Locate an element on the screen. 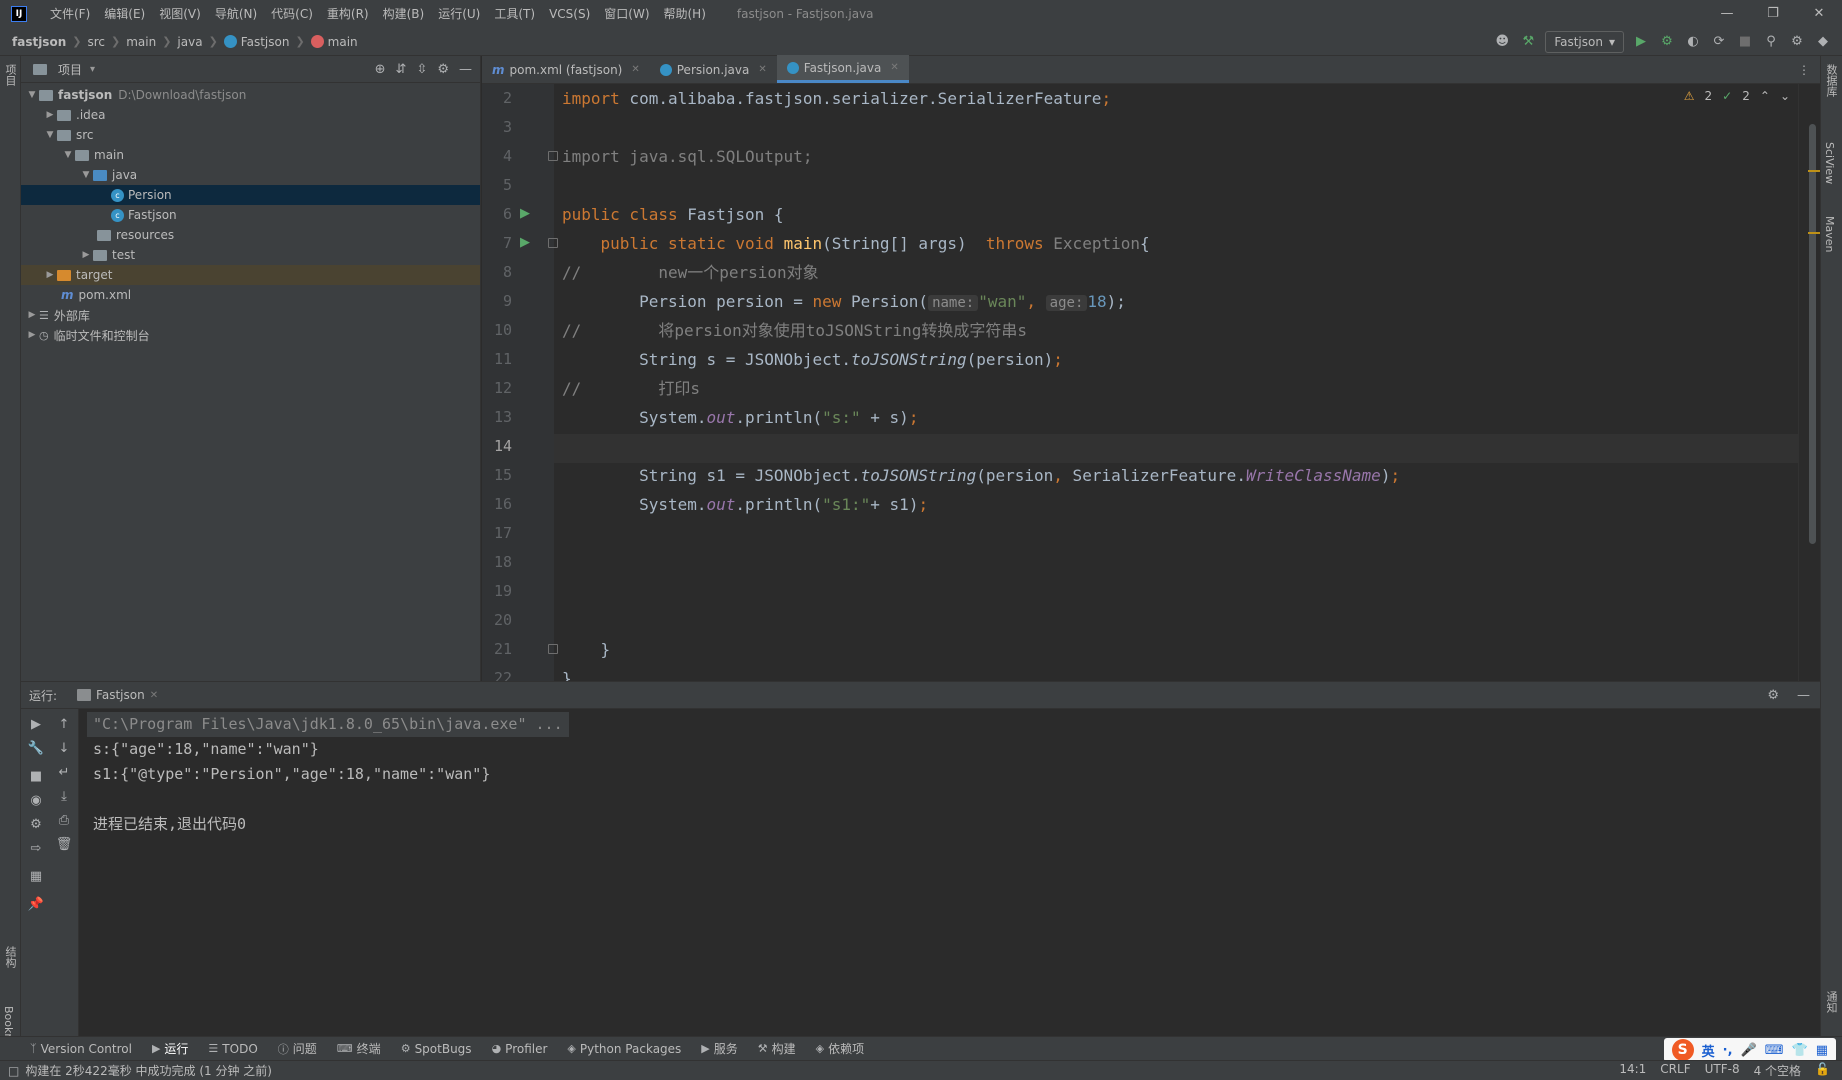  database-tool-tab: 数据库 is located at coordinates (1831, 80).